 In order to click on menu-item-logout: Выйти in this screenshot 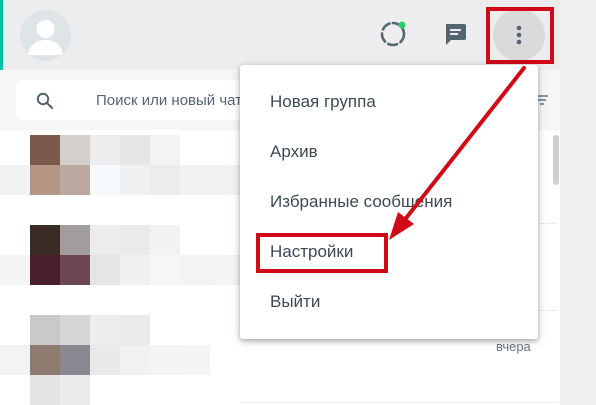, I will do `click(389, 302)`.